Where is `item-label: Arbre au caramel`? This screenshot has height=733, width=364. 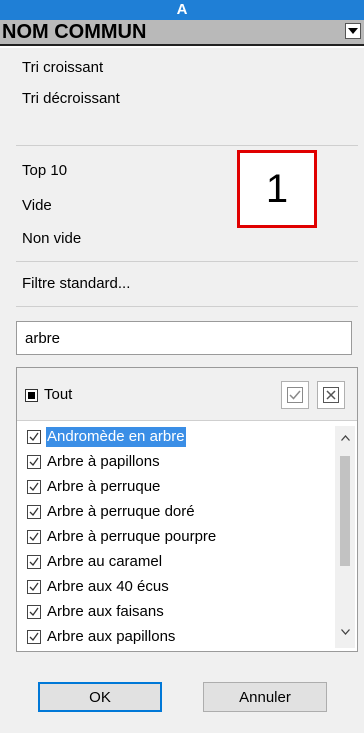 item-label: Arbre au caramel is located at coordinates (105, 561).